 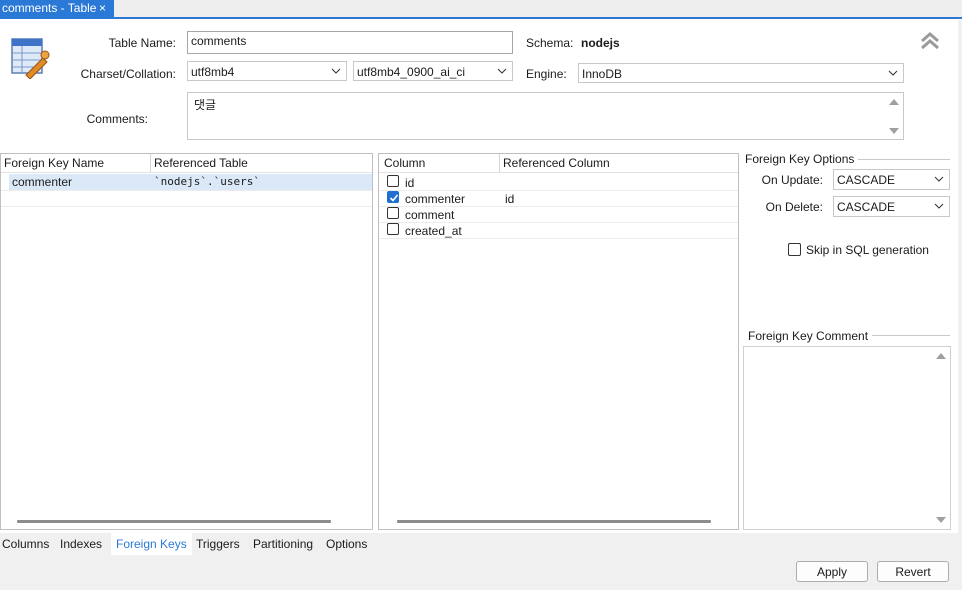 What do you see at coordinates (81, 544) in the screenshot?
I see `tab-indexes: Indexes` at bounding box center [81, 544].